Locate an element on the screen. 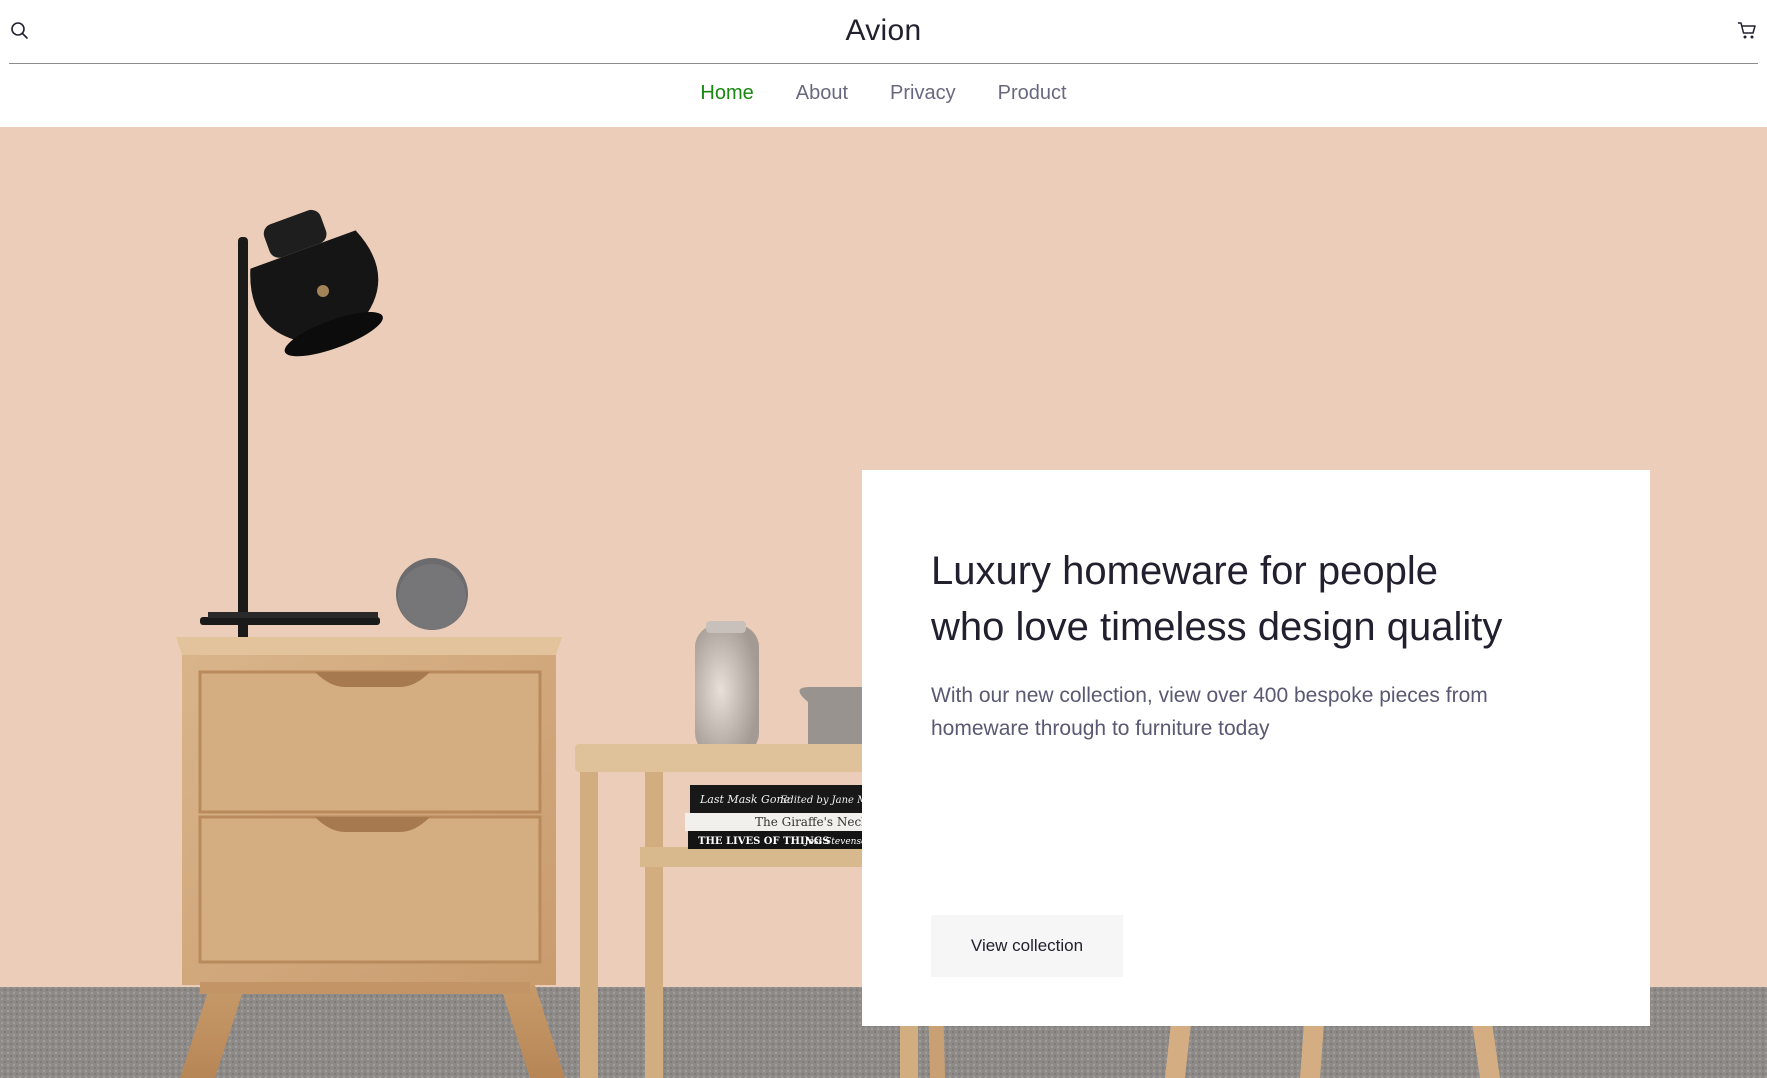 This screenshot has height=1078, width=1767. site-header: Avion Home About Privacy Product is located at coordinates (883, 63).